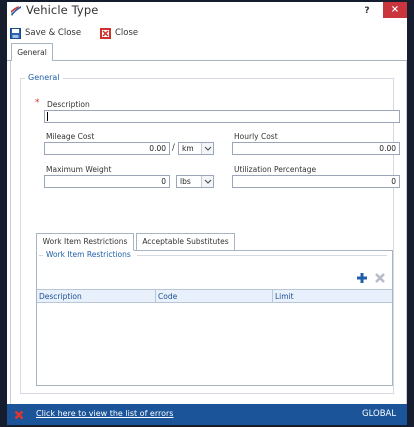  What do you see at coordinates (79, 169) in the screenshot?
I see `maximum-weight-label: Maximum Weight` at bounding box center [79, 169].